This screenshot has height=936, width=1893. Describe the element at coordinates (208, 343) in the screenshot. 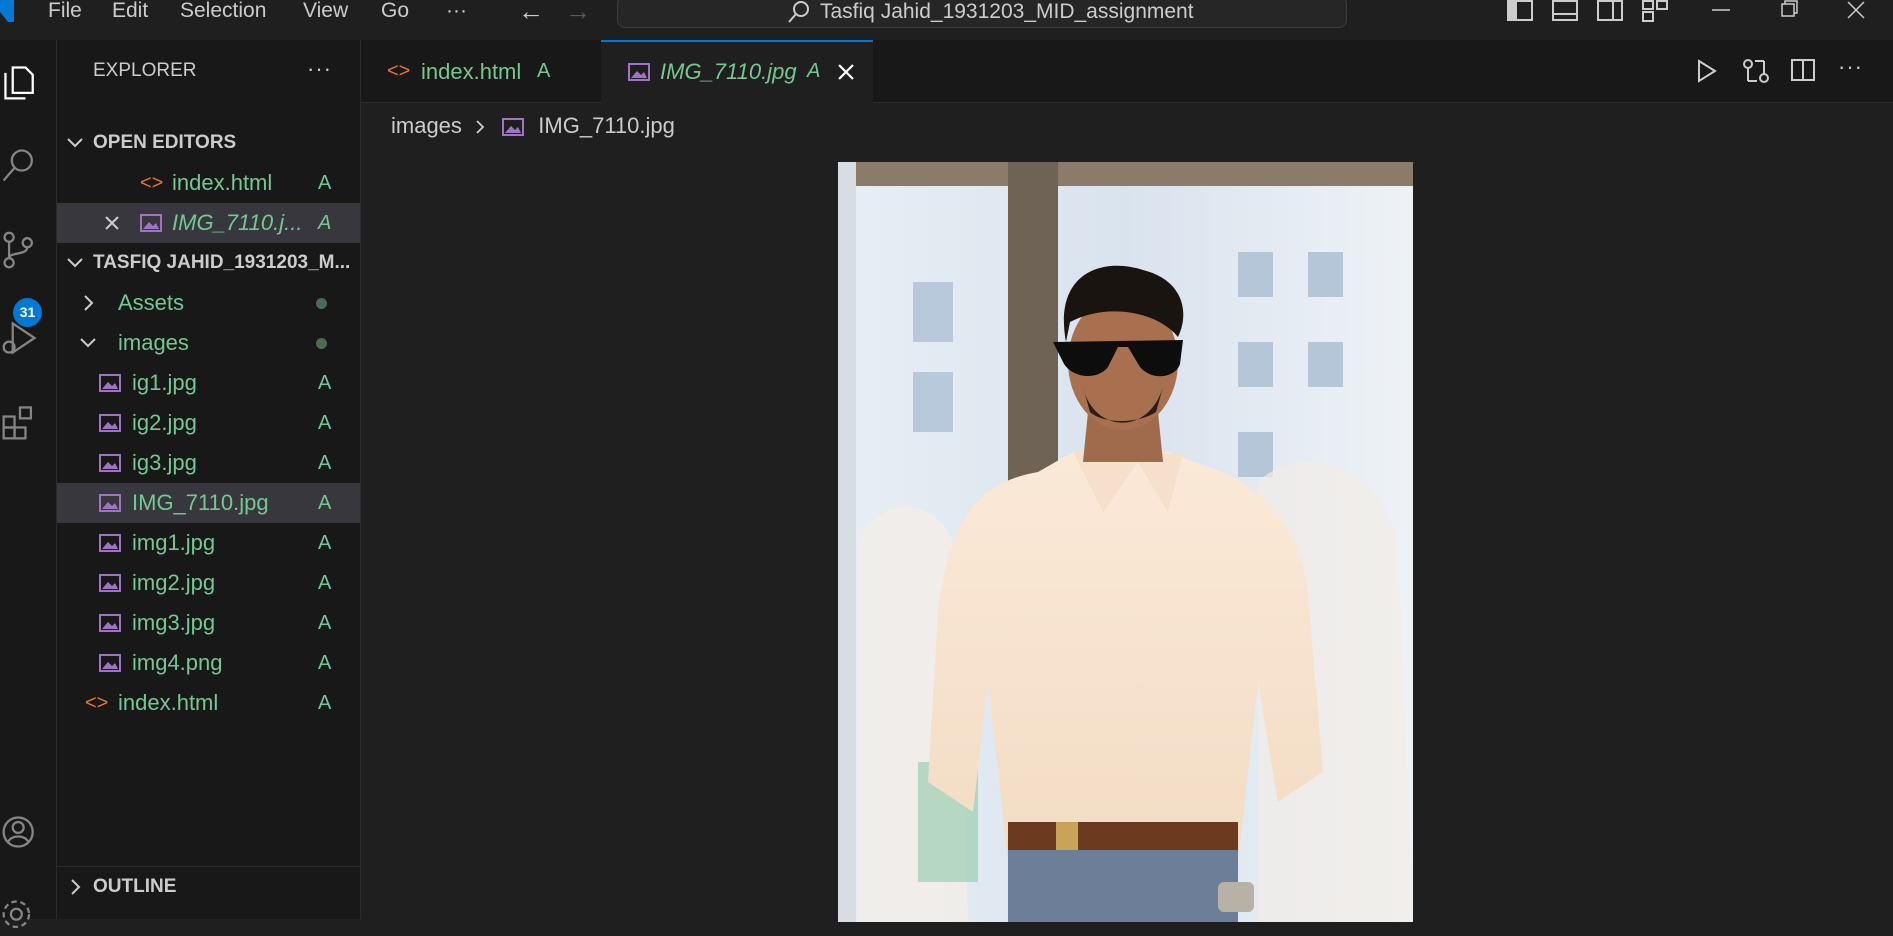

I see `folder-item-images: images` at that location.